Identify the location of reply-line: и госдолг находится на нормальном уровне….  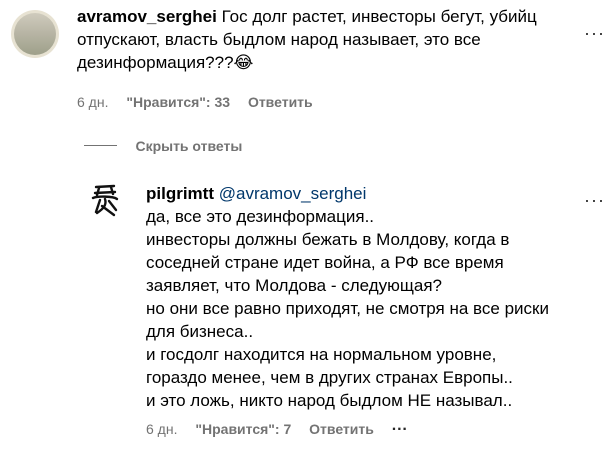
(321, 354).